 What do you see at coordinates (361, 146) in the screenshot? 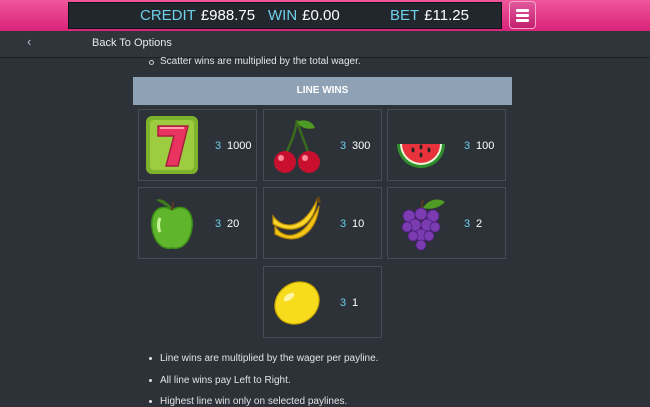
I see `payout-value: 300` at bounding box center [361, 146].